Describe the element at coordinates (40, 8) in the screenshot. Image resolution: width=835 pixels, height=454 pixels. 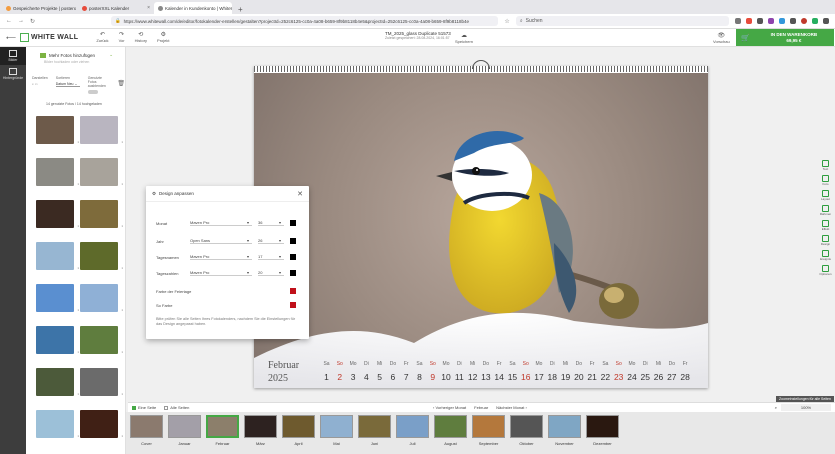
I see `browser-tab: Gespeicherte Projekte | posterx×` at that location.